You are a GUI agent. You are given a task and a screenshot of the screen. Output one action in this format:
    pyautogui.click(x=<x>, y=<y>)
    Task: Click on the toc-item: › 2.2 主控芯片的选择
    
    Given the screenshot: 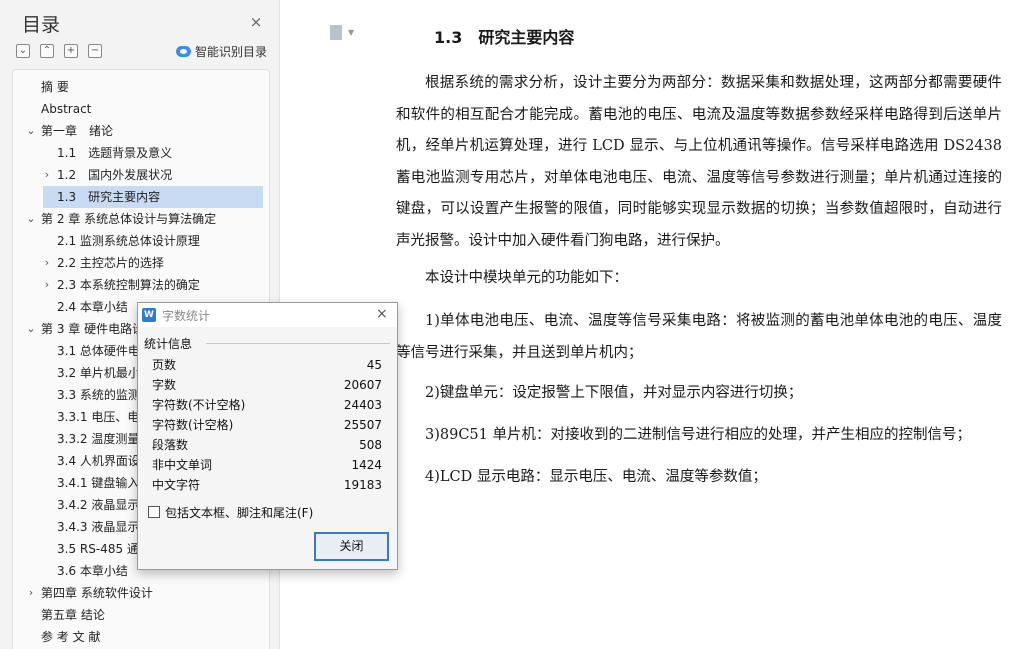 What is the action you would take?
    pyautogui.click(x=138, y=263)
    